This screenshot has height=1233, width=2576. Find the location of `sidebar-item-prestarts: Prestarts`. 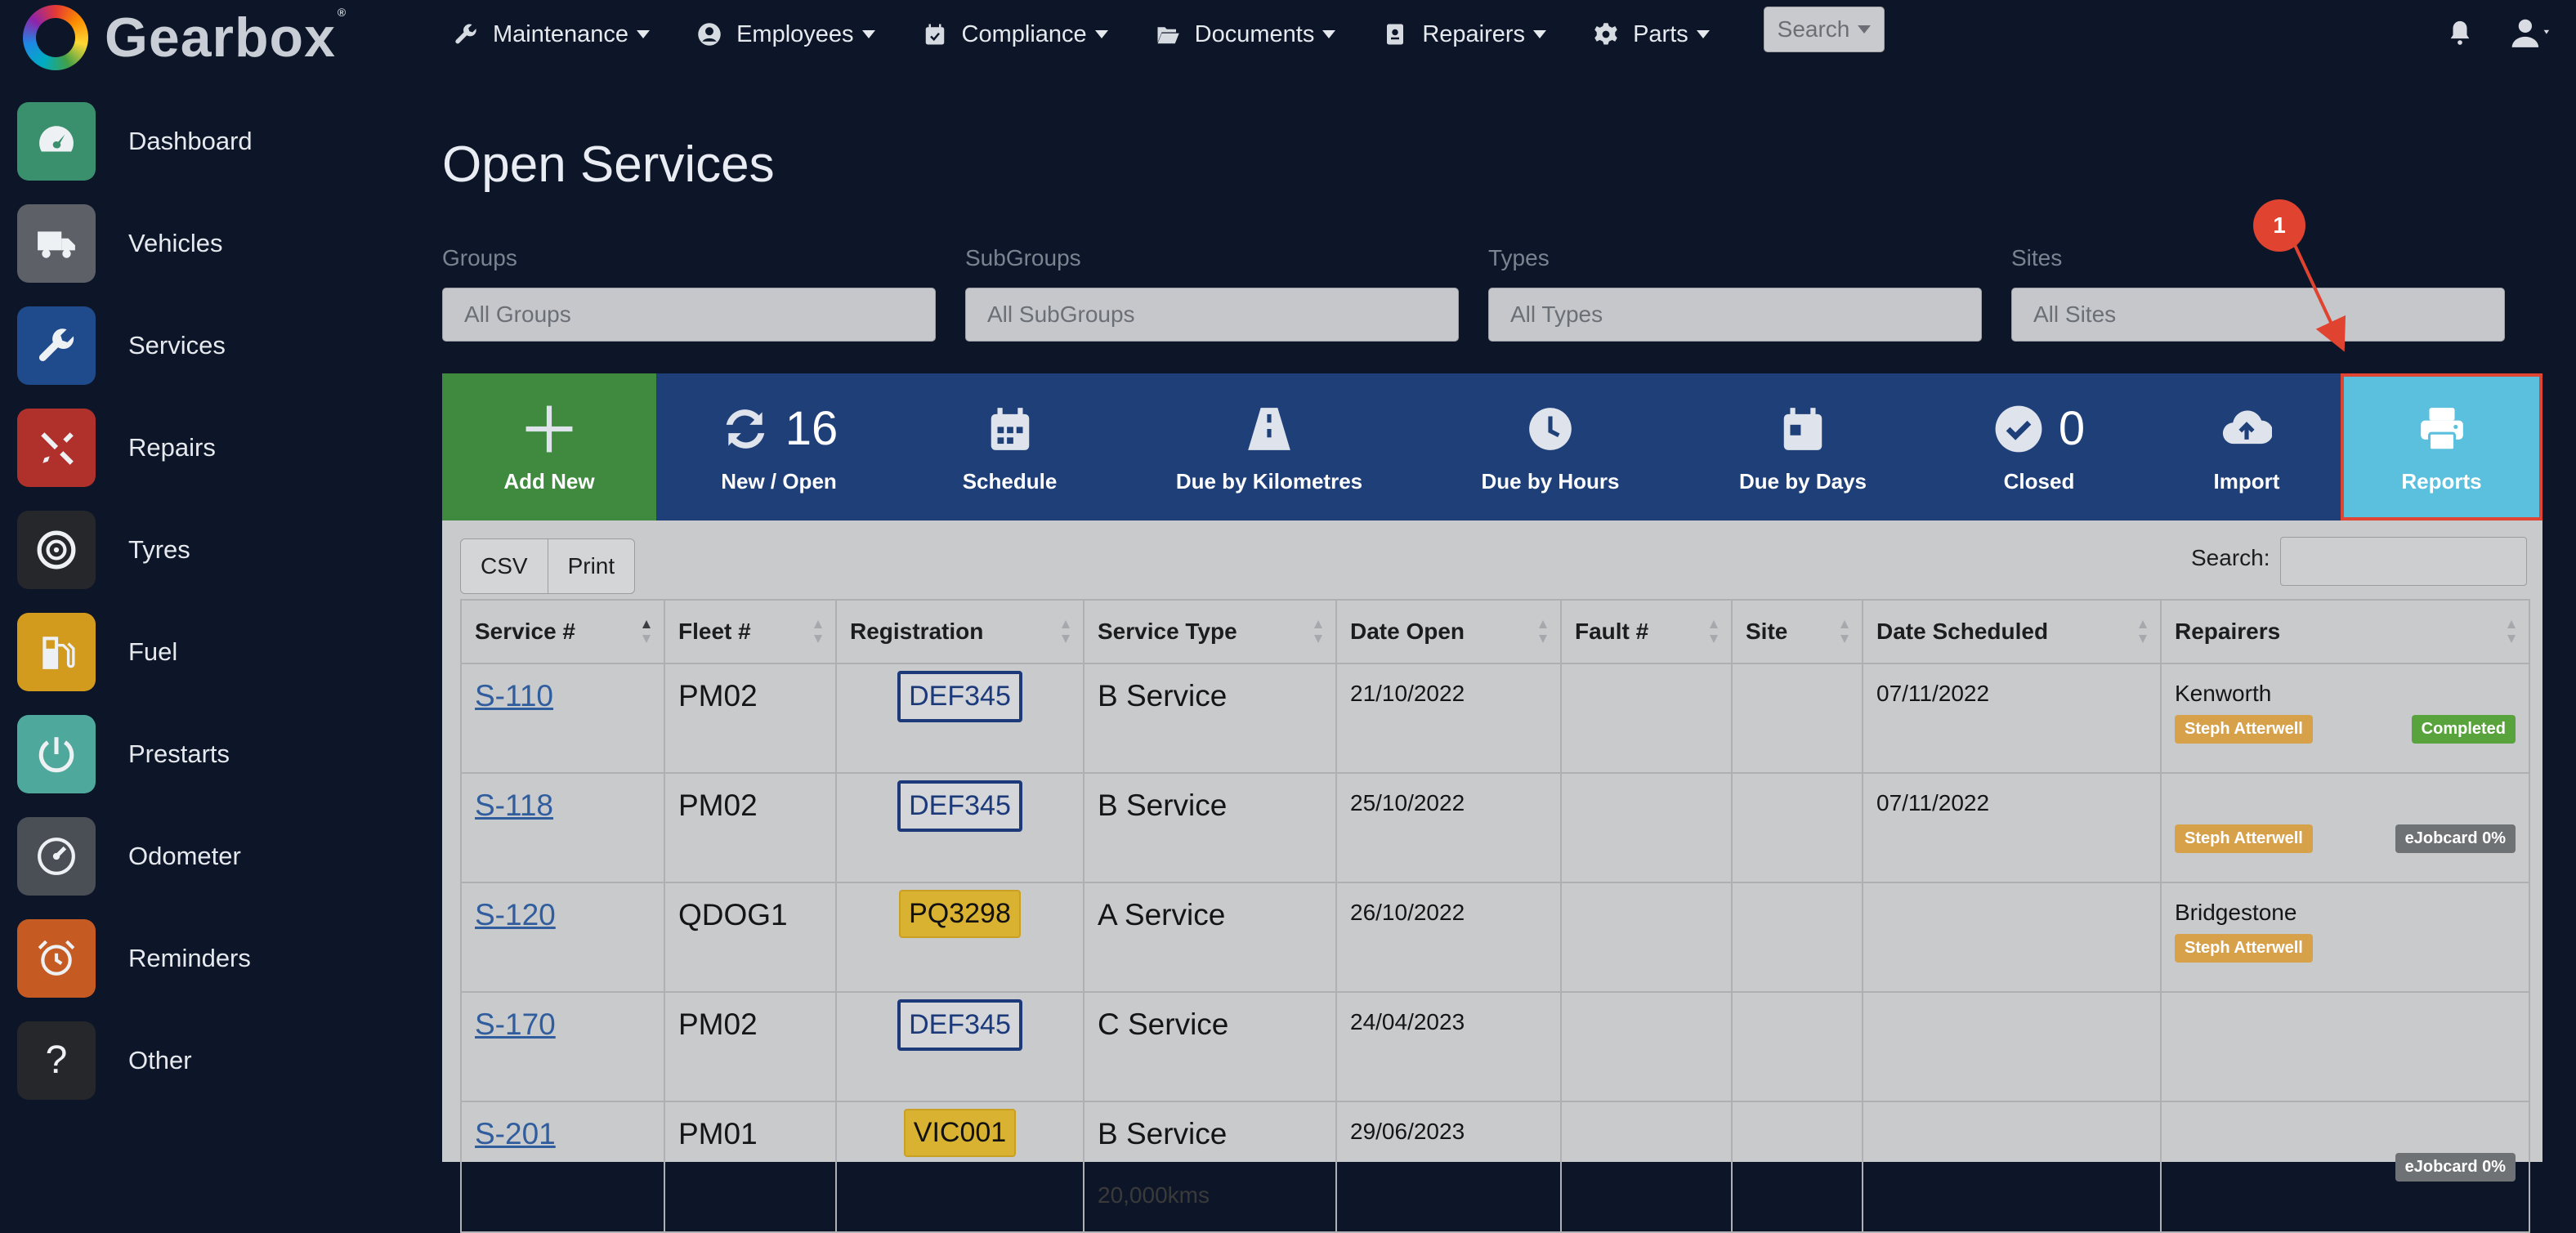

sidebar-item-prestarts: Prestarts is located at coordinates (212, 754).